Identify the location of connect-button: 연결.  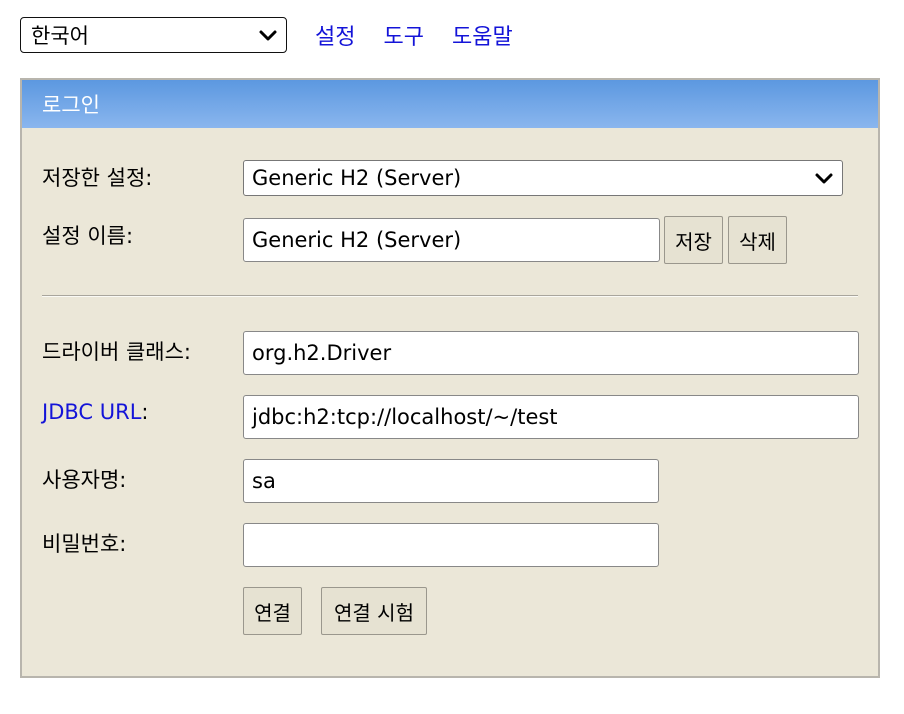
(272, 611).